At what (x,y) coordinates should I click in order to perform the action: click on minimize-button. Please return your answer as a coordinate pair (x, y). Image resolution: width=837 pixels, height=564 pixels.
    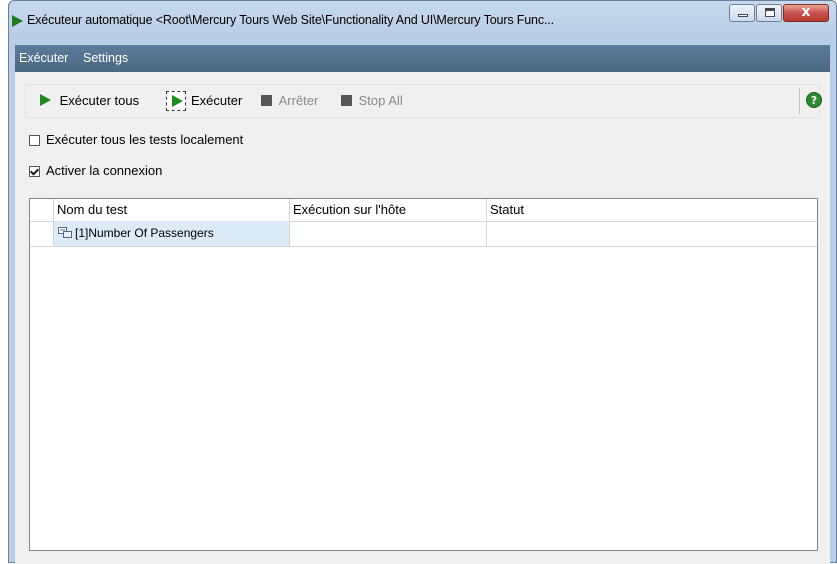
    Looking at the image, I should click on (742, 13).